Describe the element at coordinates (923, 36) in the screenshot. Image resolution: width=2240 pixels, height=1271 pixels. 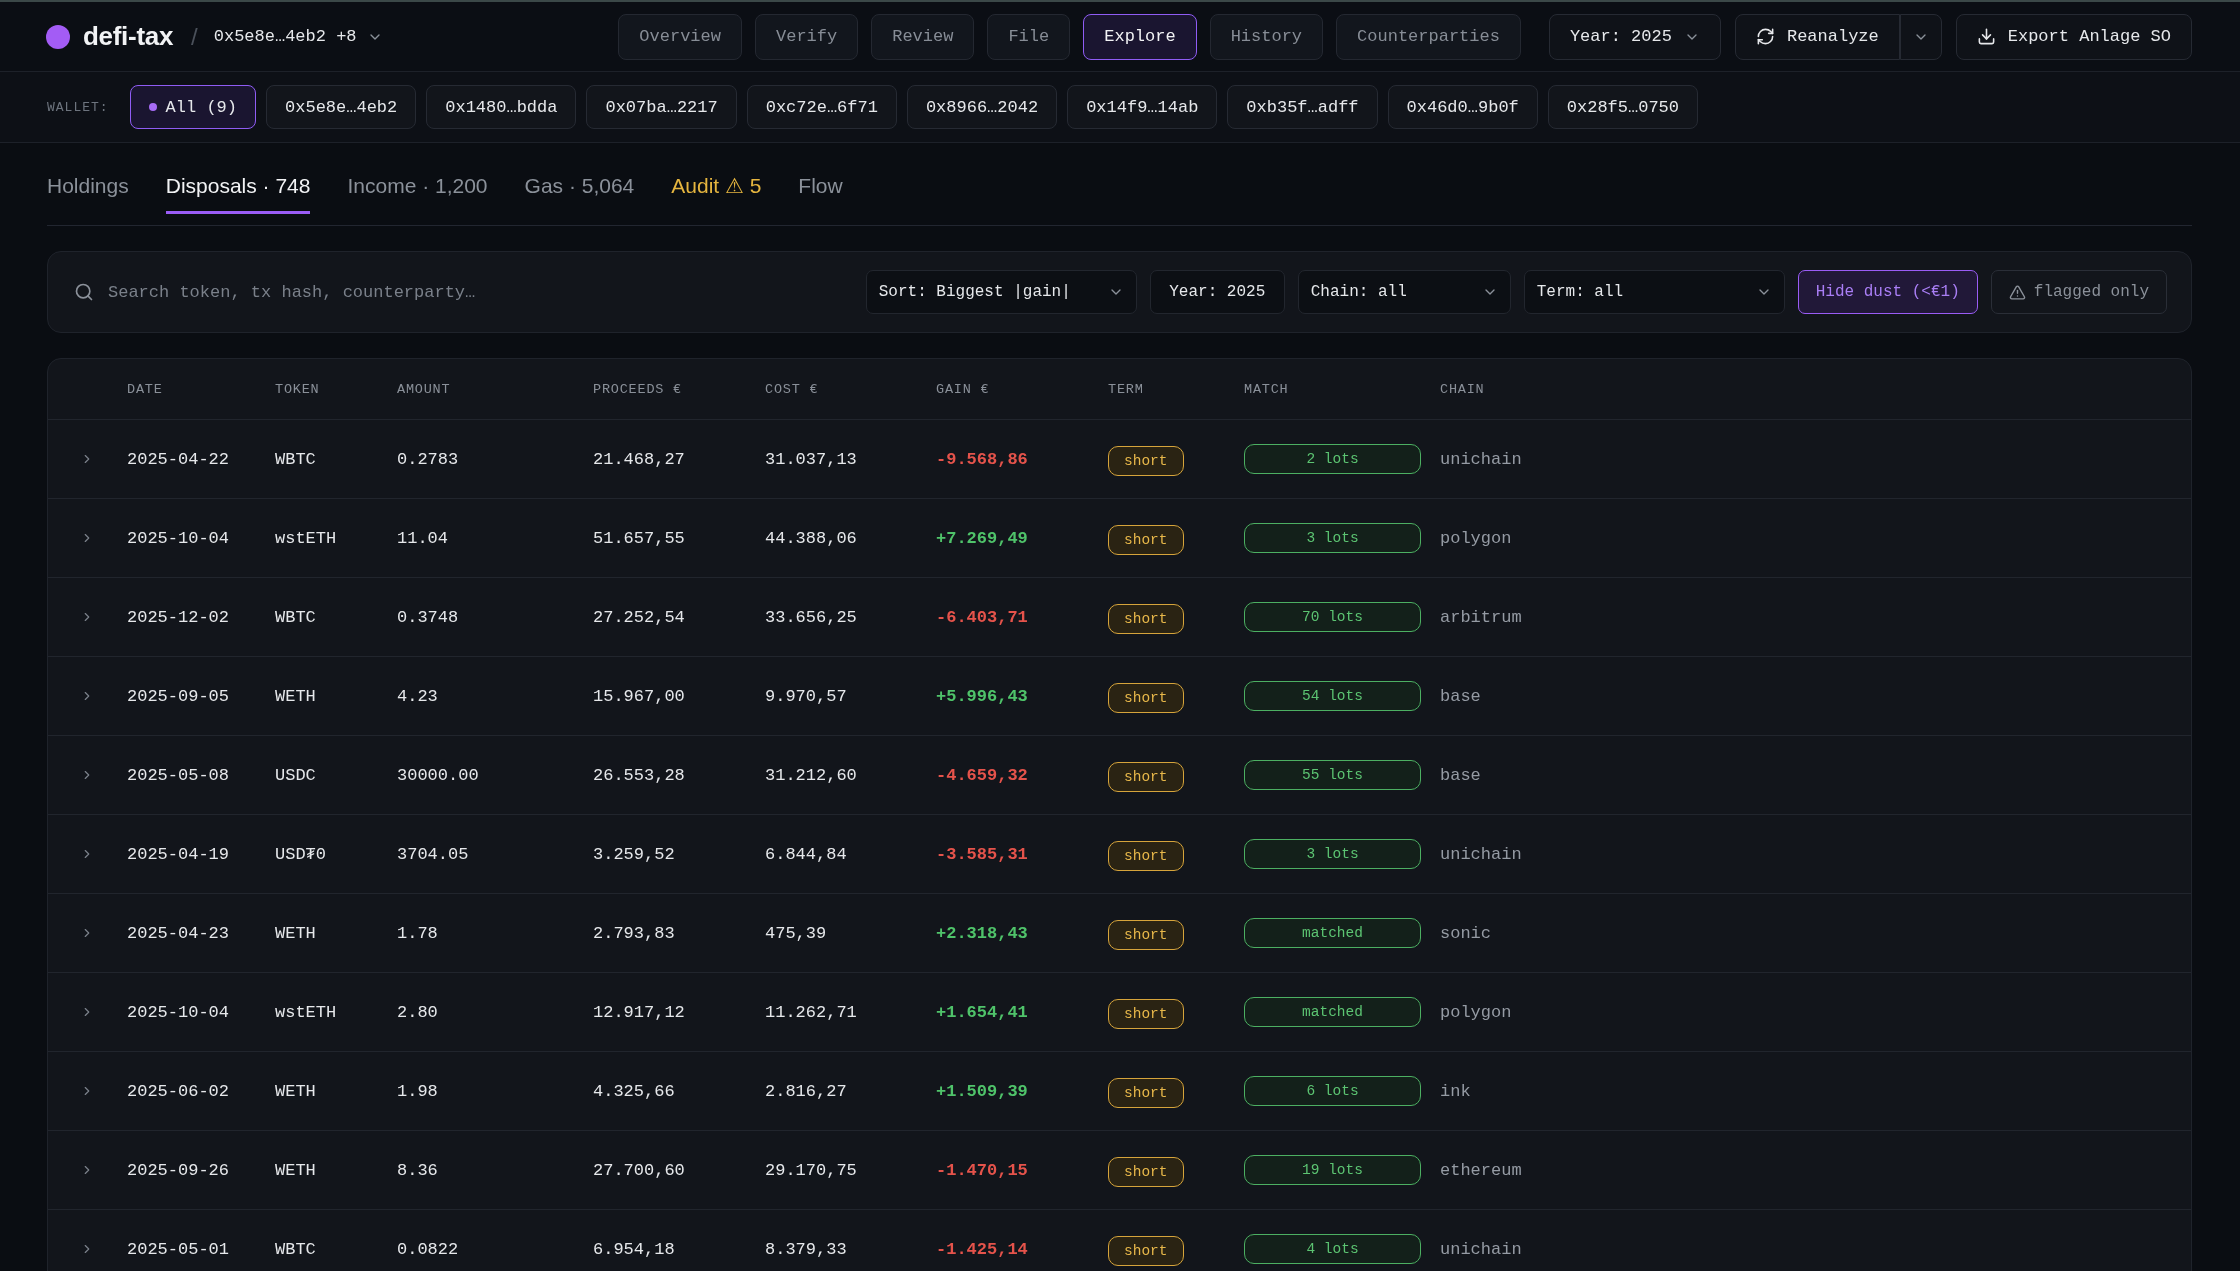
I see `nav-tab: Review` at that location.